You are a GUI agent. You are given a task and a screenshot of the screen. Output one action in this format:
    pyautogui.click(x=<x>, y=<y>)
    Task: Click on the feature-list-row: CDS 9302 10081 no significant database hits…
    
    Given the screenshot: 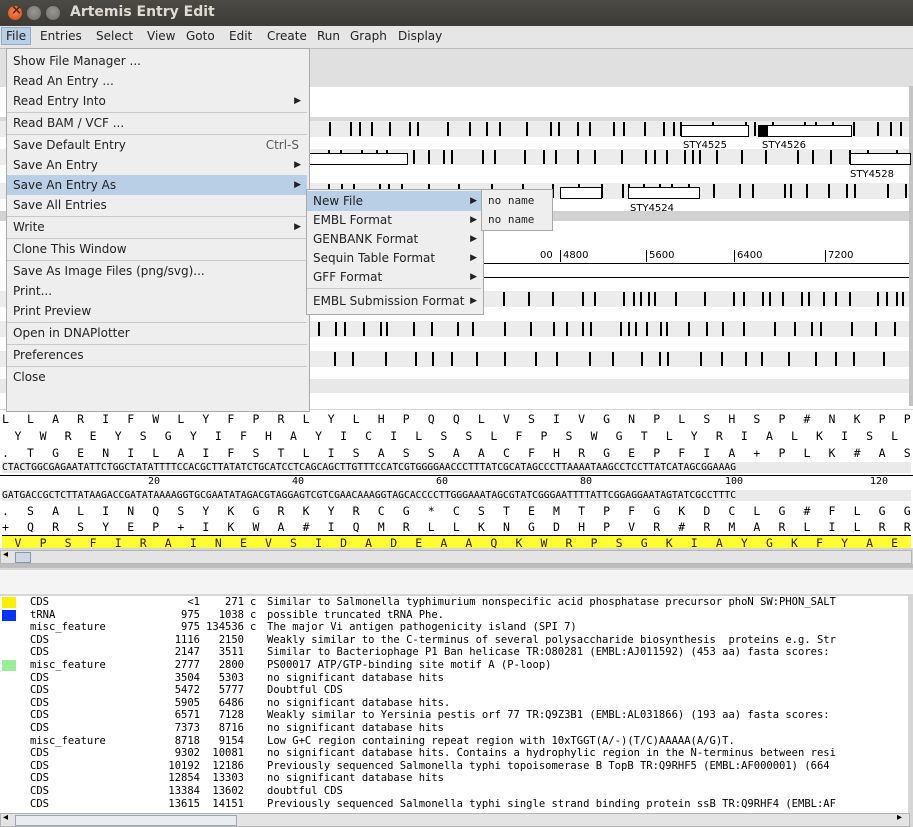 What is the action you would take?
    pyautogui.click(x=454, y=753)
    